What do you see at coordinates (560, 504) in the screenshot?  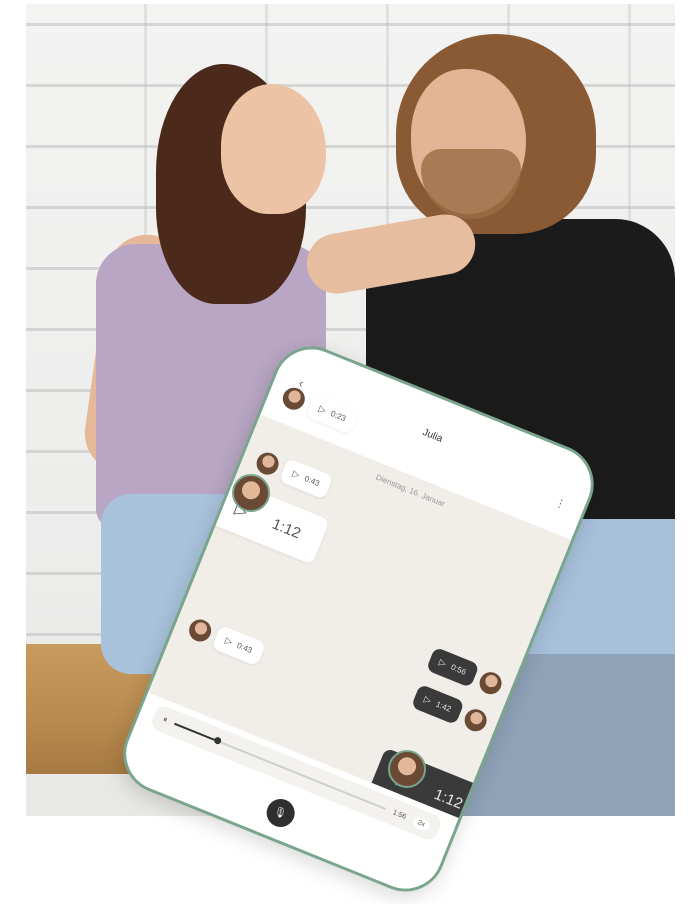 I see `menu-icon: ⋮` at bounding box center [560, 504].